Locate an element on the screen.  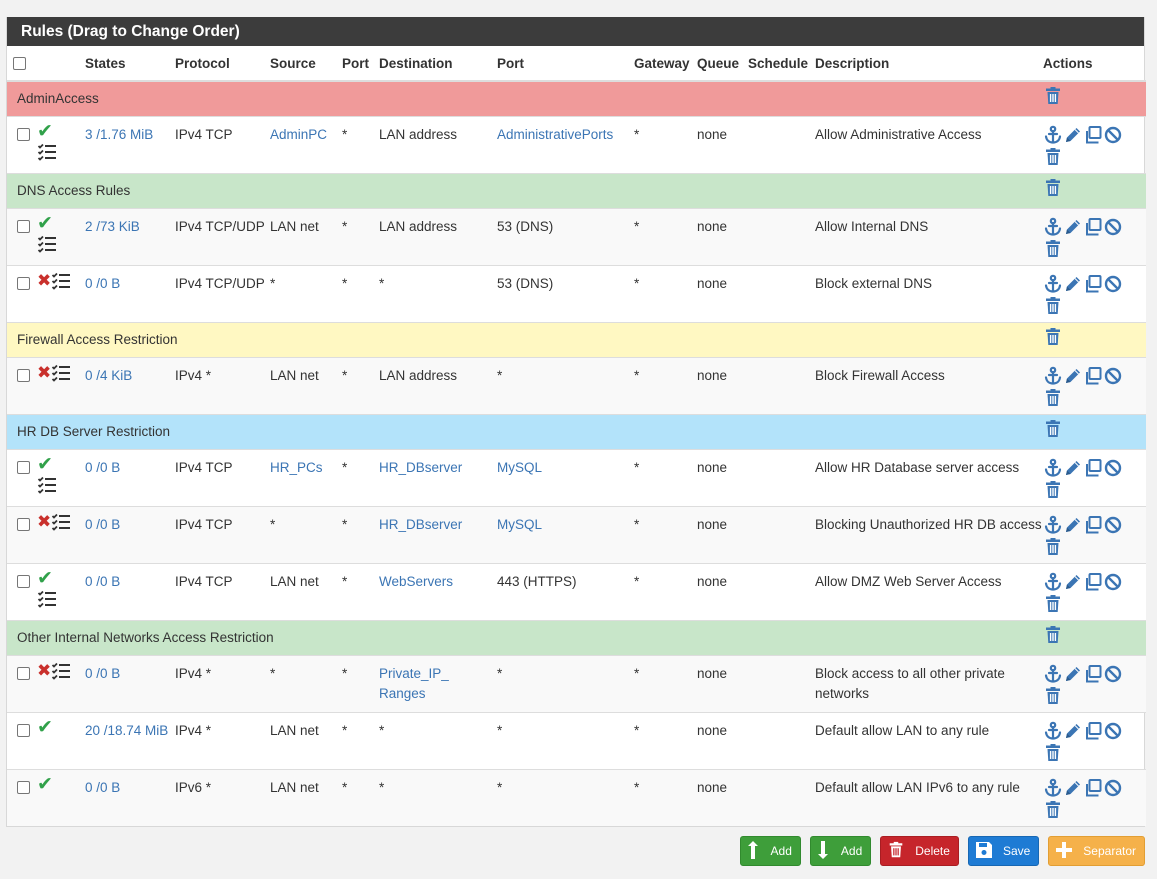
add-top-button: Add is located at coordinates (770, 851).